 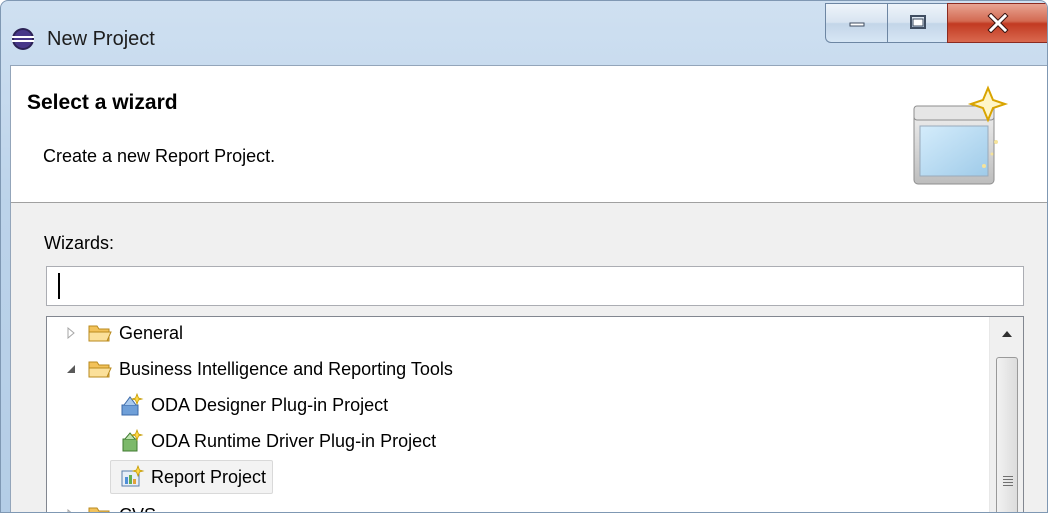 I want to click on new-wizard-banner-icon, so click(x=961, y=135).